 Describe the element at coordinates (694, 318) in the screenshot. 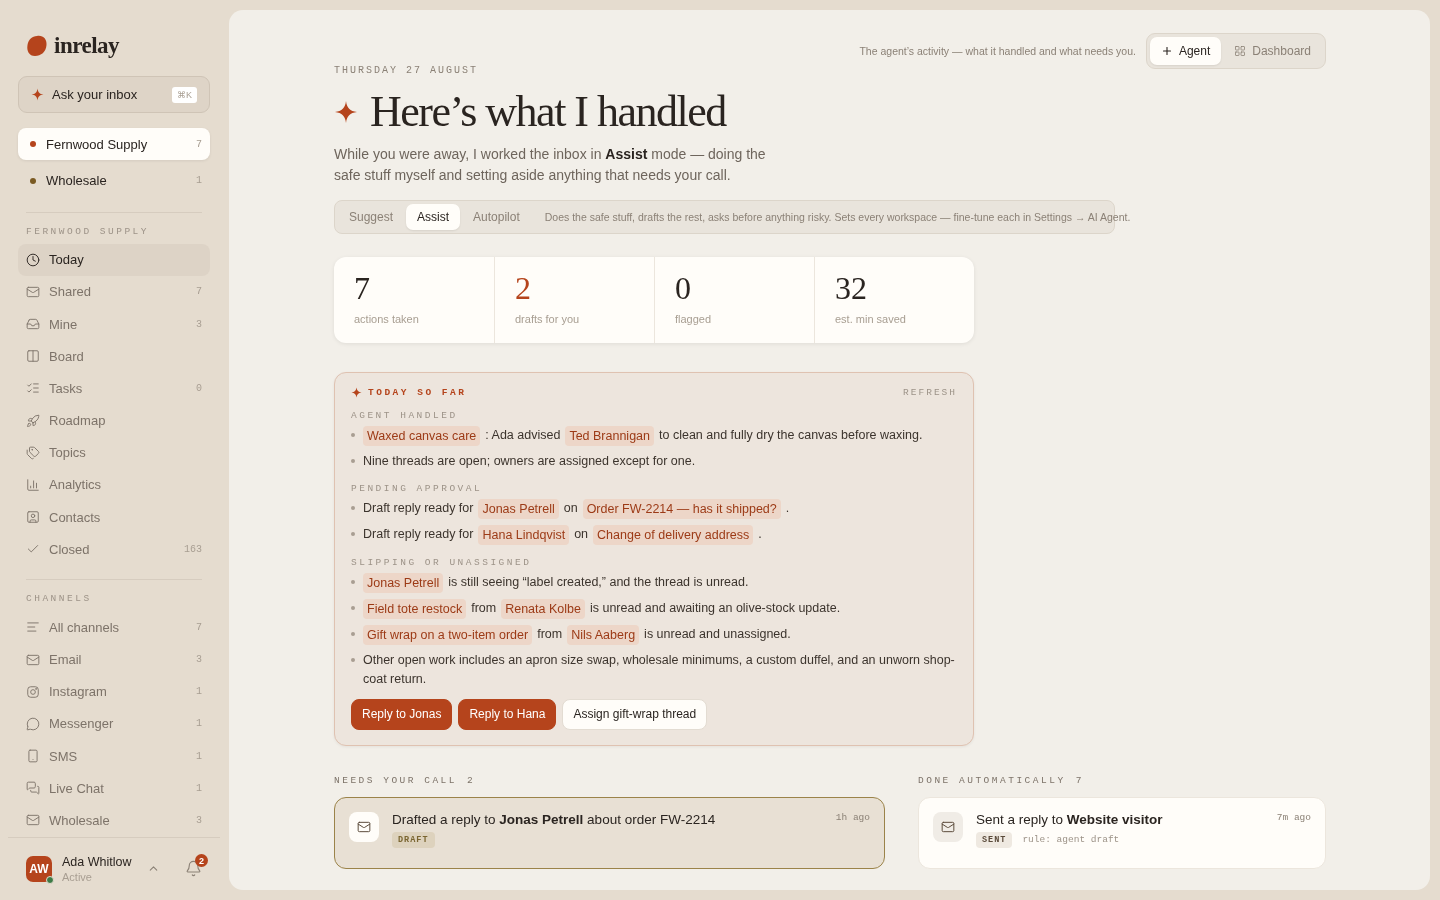

I see `stat-label: flagged` at that location.